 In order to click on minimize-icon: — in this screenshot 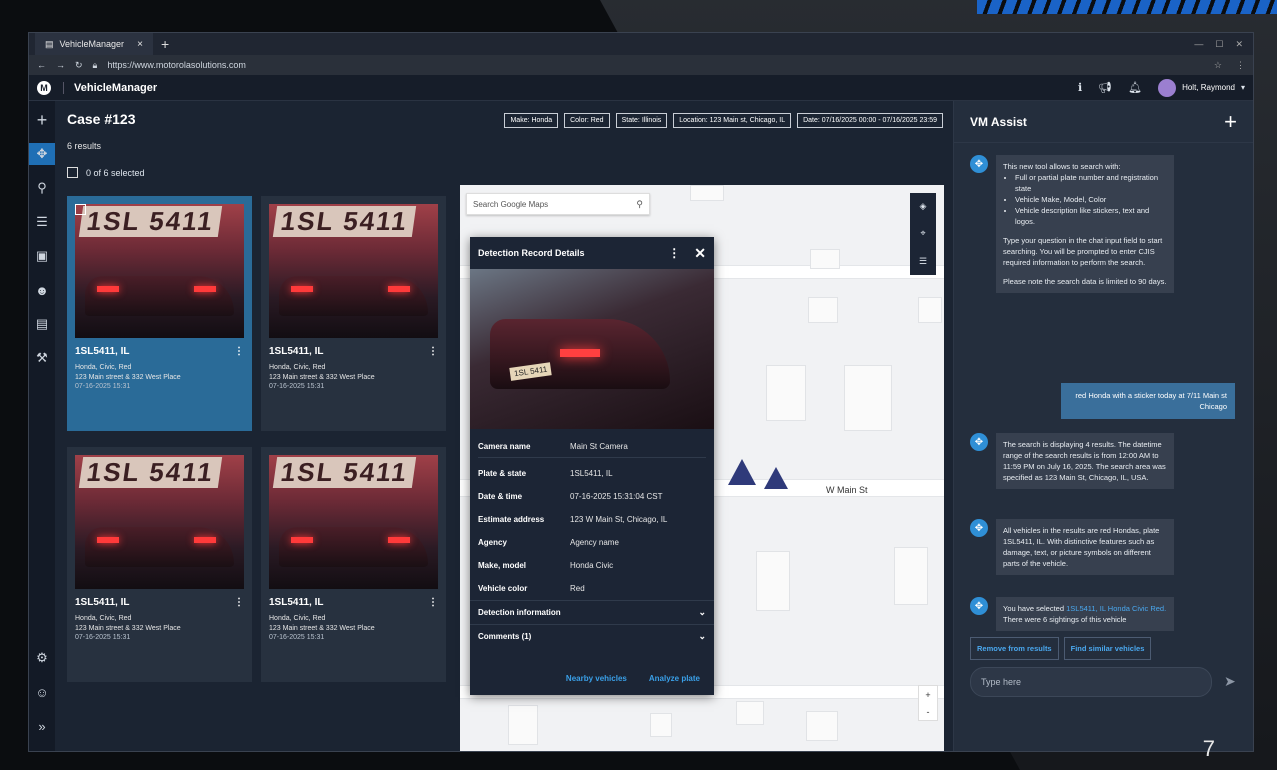, I will do `click(1198, 44)`.